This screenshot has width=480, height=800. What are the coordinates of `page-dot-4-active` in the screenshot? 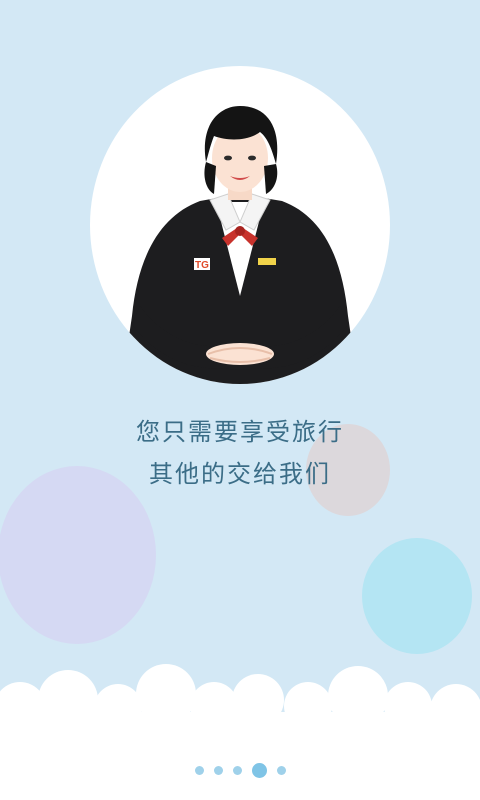 It's located at (259, 770).